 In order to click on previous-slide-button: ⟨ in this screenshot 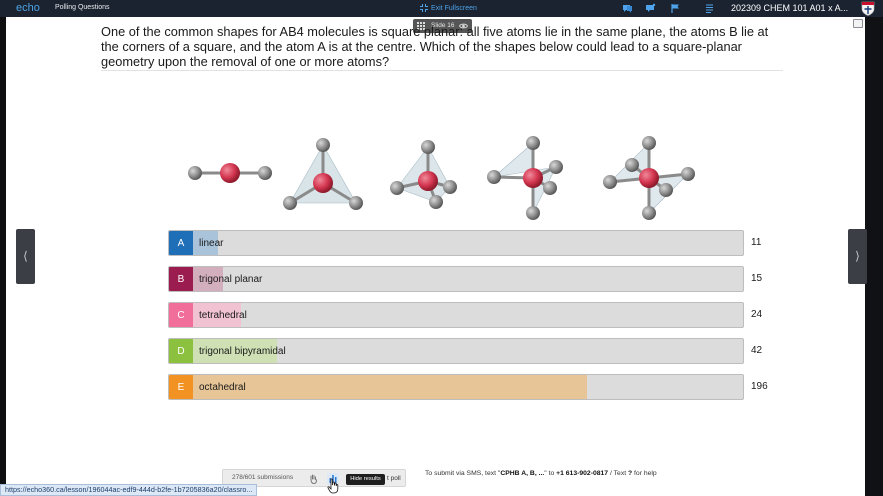, I will do `click(25, 256)`.